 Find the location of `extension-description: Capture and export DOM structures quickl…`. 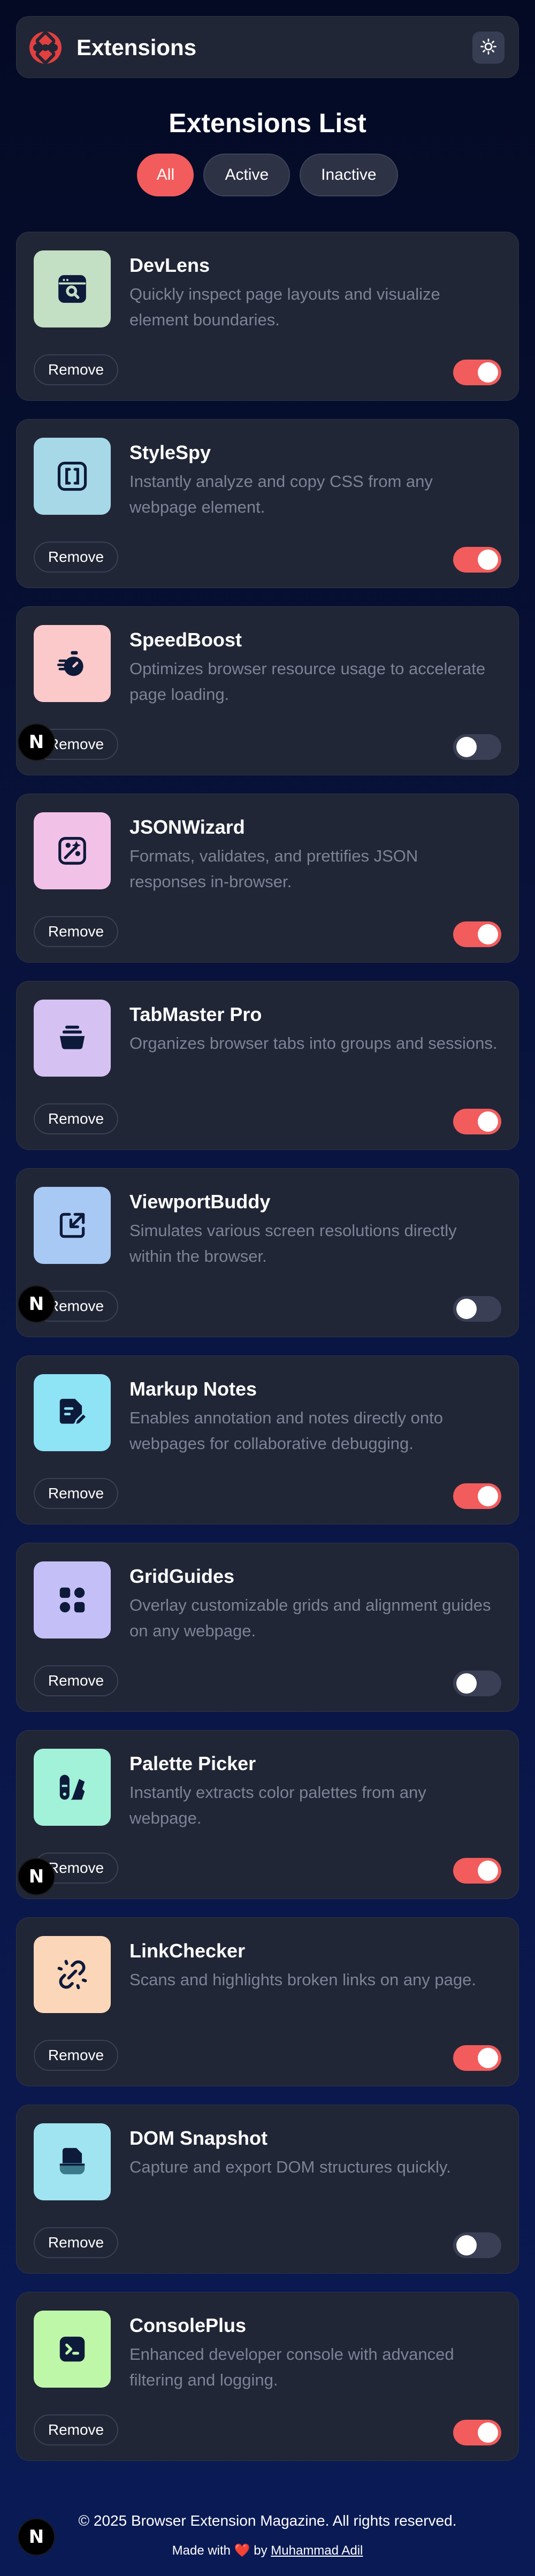

extension-description: Capture and export DOM structures quickl… is located at coordinates (290, 2167).